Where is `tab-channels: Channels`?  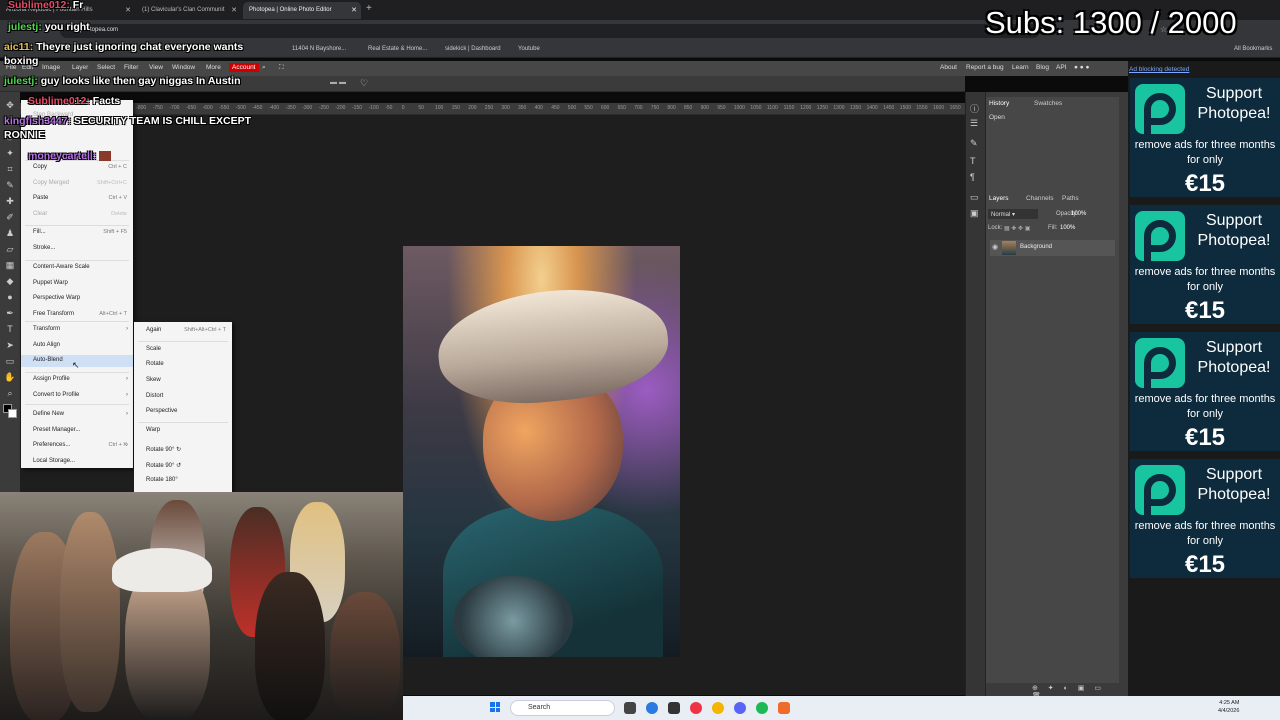 tab-channels: Channels is located at coordinates (1039, 198).